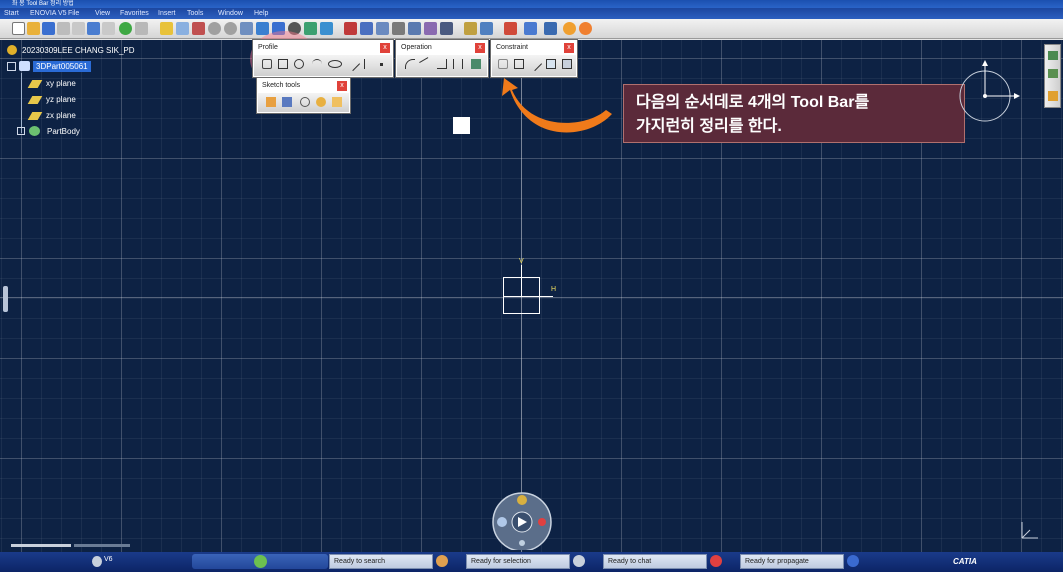 This screenshot has height=572, width=1063. What do you see at coordinates (398, 28) in the screenshot?
I see `construction-icon` at bounding box center [398, 28].